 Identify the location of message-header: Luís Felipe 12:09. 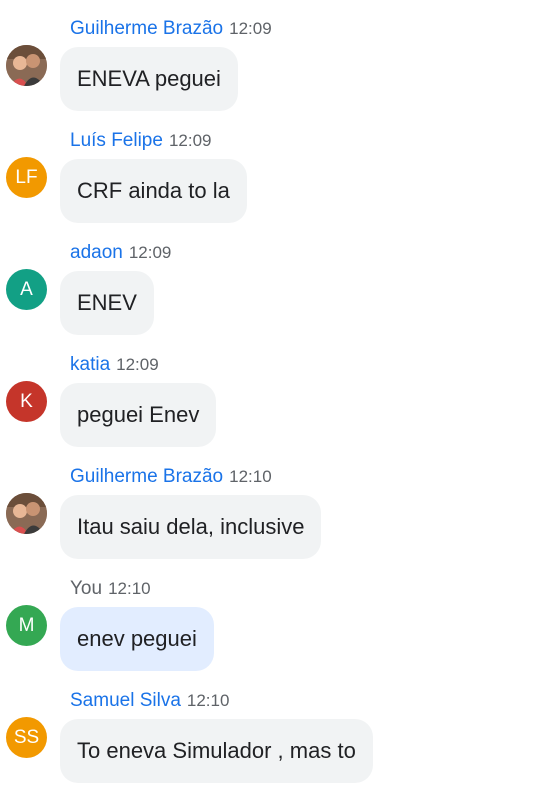
(141, 141).